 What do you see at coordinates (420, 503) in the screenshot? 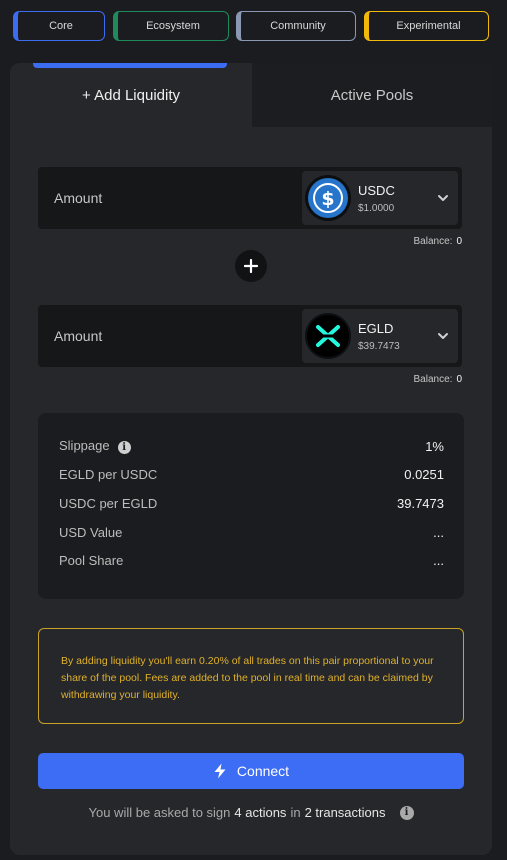
I see `usdc-per-egld-value: 39.7473` at bounding box center [420, 503].